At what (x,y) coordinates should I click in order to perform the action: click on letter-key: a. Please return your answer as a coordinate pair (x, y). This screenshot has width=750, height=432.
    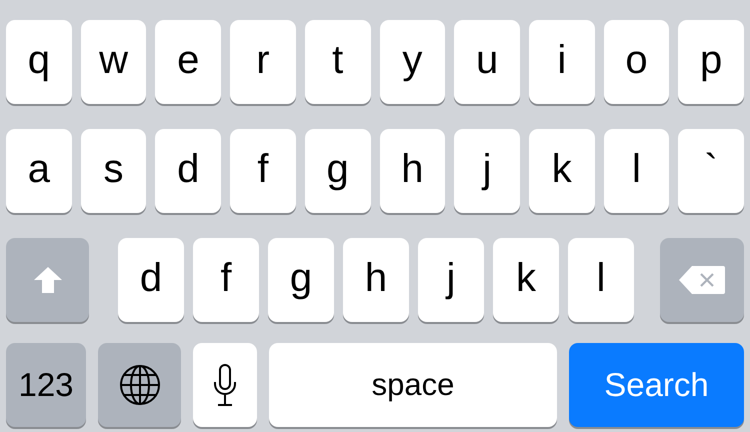
    Looking at the image, I should click on (39, 171).